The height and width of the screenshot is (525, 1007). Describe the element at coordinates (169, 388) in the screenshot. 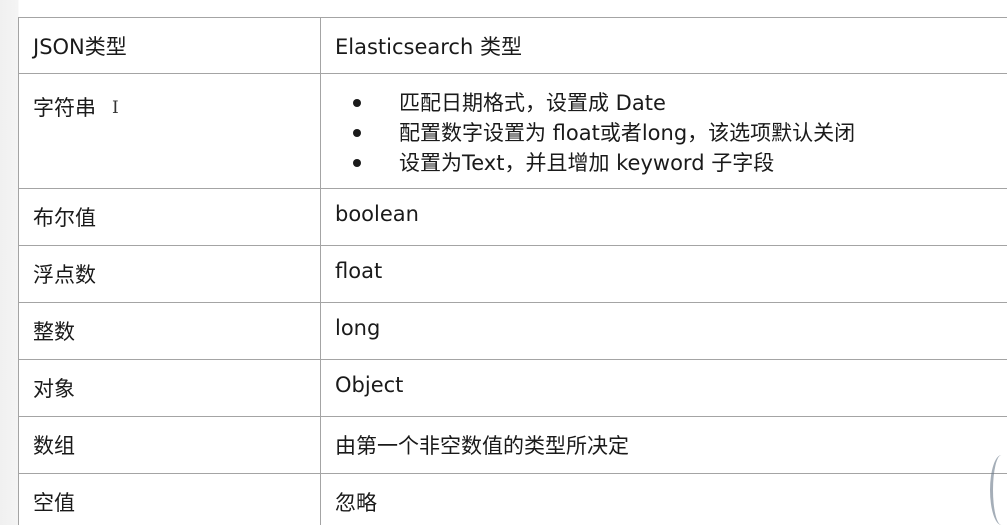

I see `cell-json-type: 对象` at that location.